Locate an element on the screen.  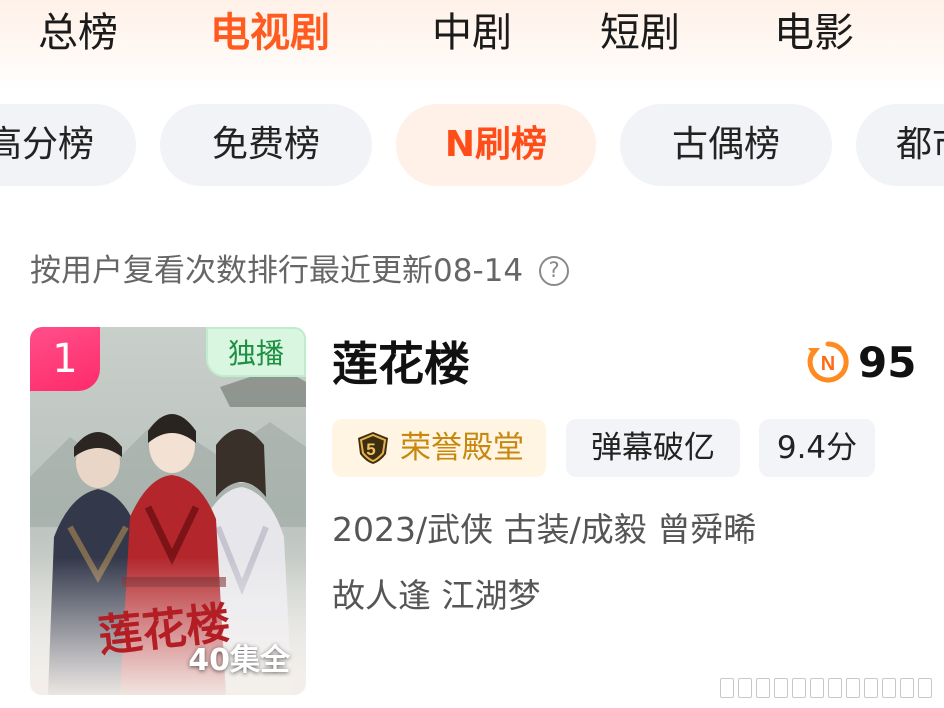
rewatch-score: N 95 is located at coordinates (861, 362).